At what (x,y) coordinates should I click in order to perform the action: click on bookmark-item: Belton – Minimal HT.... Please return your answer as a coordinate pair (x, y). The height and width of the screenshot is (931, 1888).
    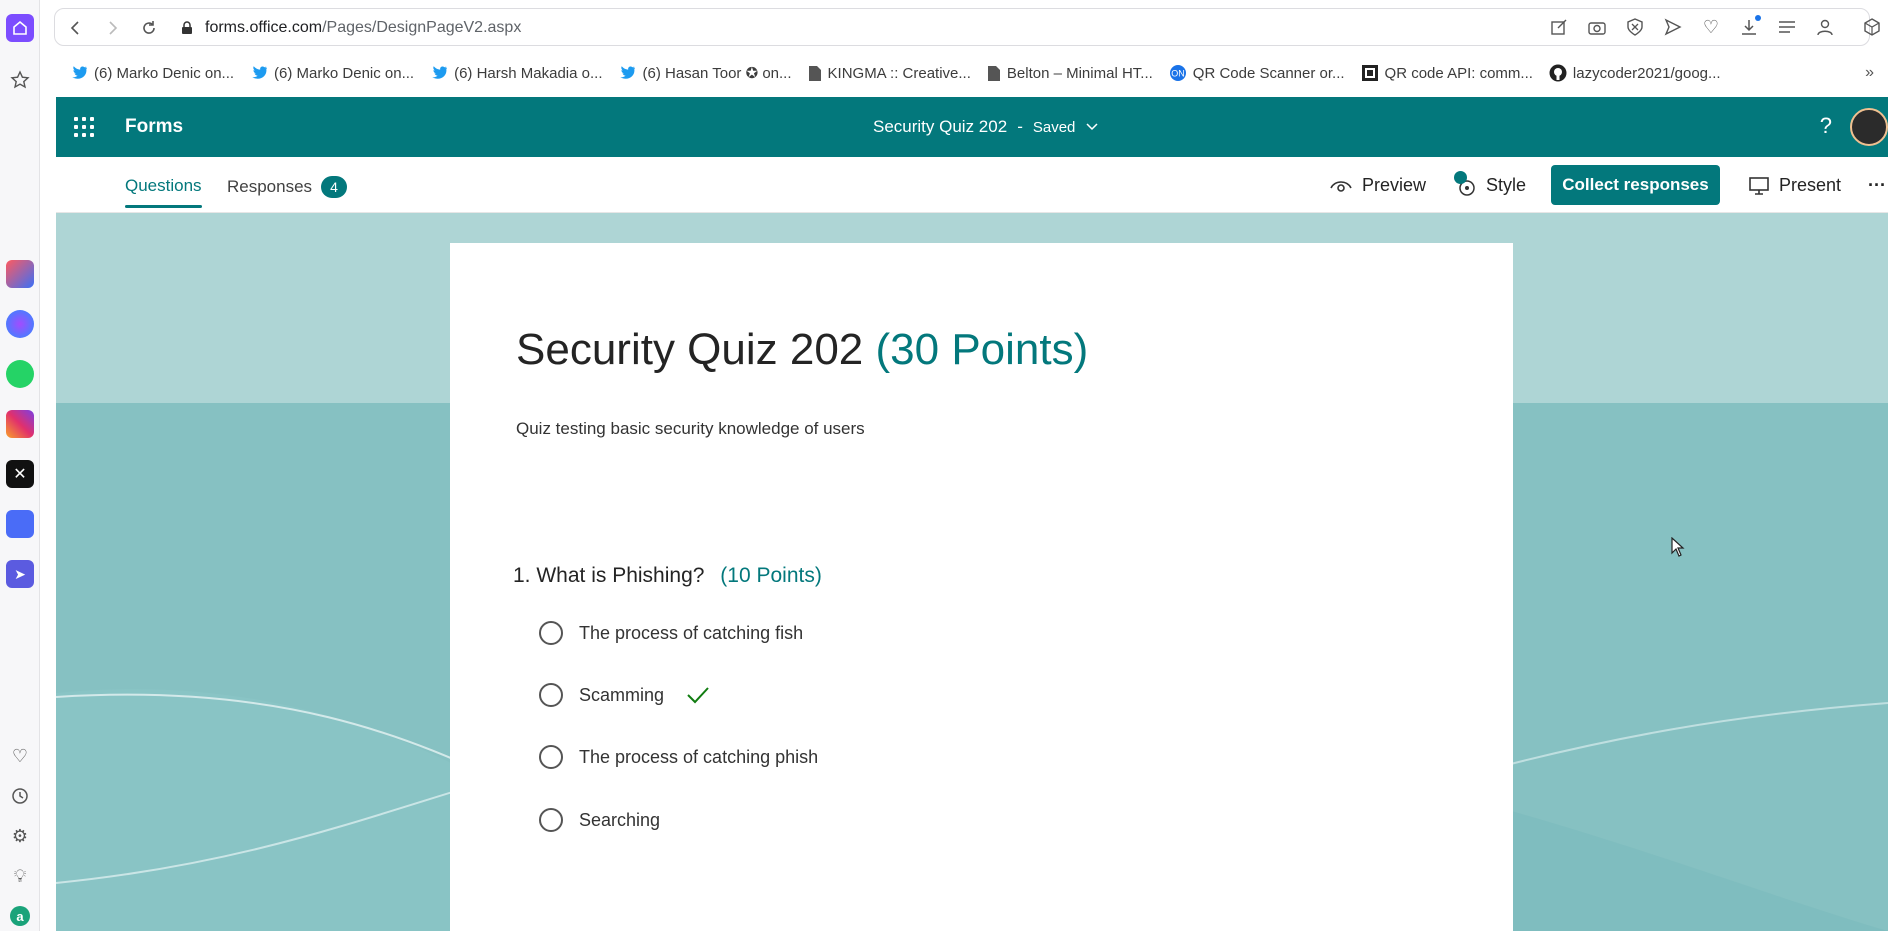
    Looking at the image, I should click on (1070, 73).